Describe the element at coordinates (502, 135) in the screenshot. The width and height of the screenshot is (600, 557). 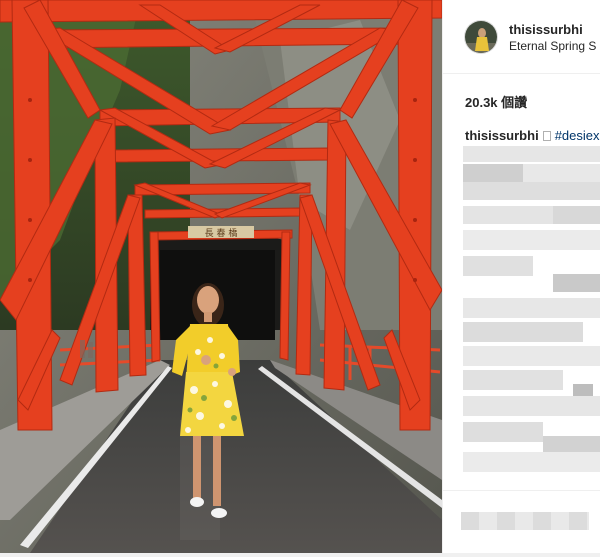
I see `caption-username: thisissurbhi` at that location.